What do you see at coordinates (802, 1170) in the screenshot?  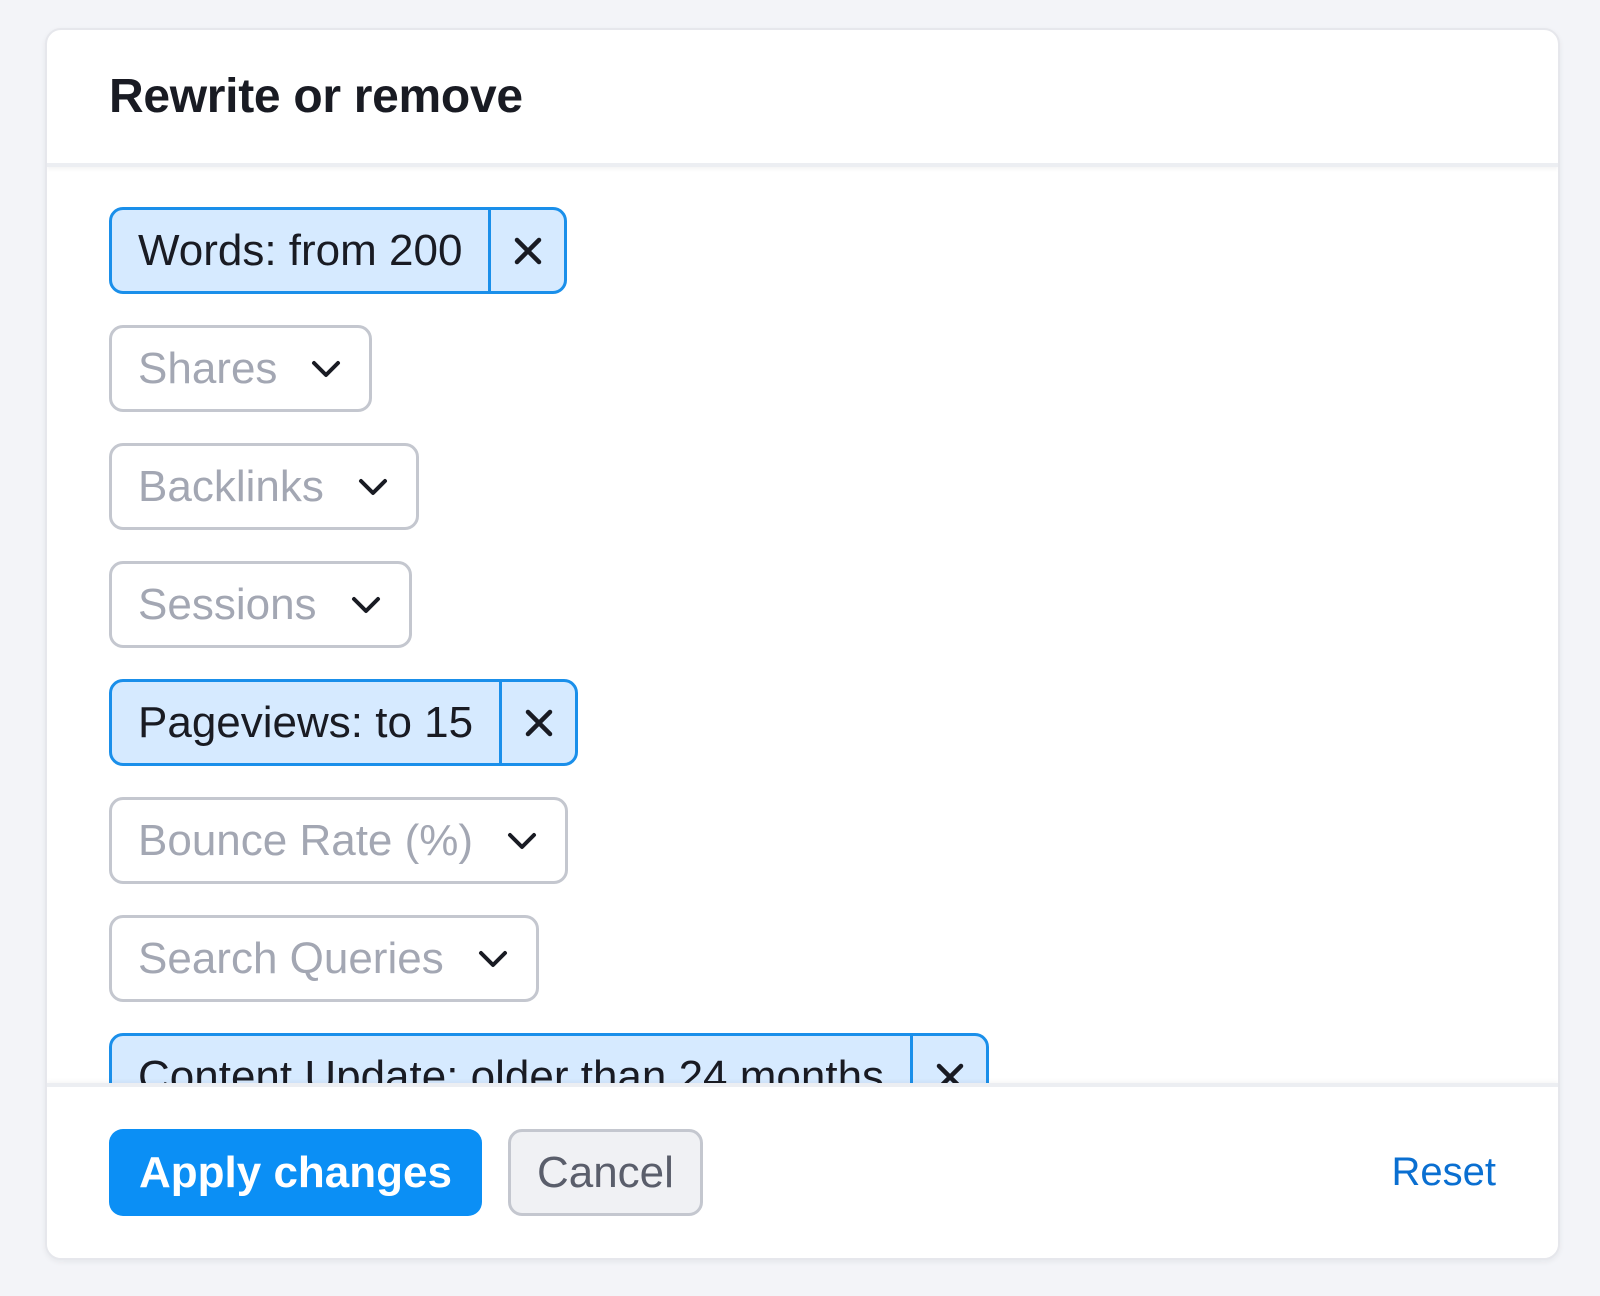 I see `dialog-footer: Apply changes Cancel Reset` at bounding box center [802, 1170].